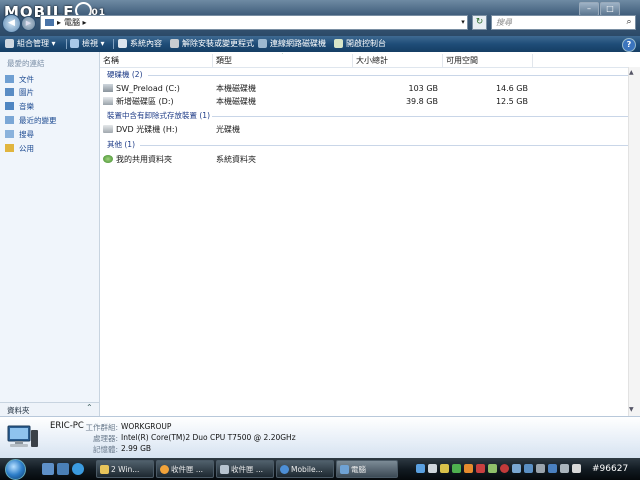 The height and width of the screenshot is (480, 640). I want to click on browser-icon, so click(284, 469).